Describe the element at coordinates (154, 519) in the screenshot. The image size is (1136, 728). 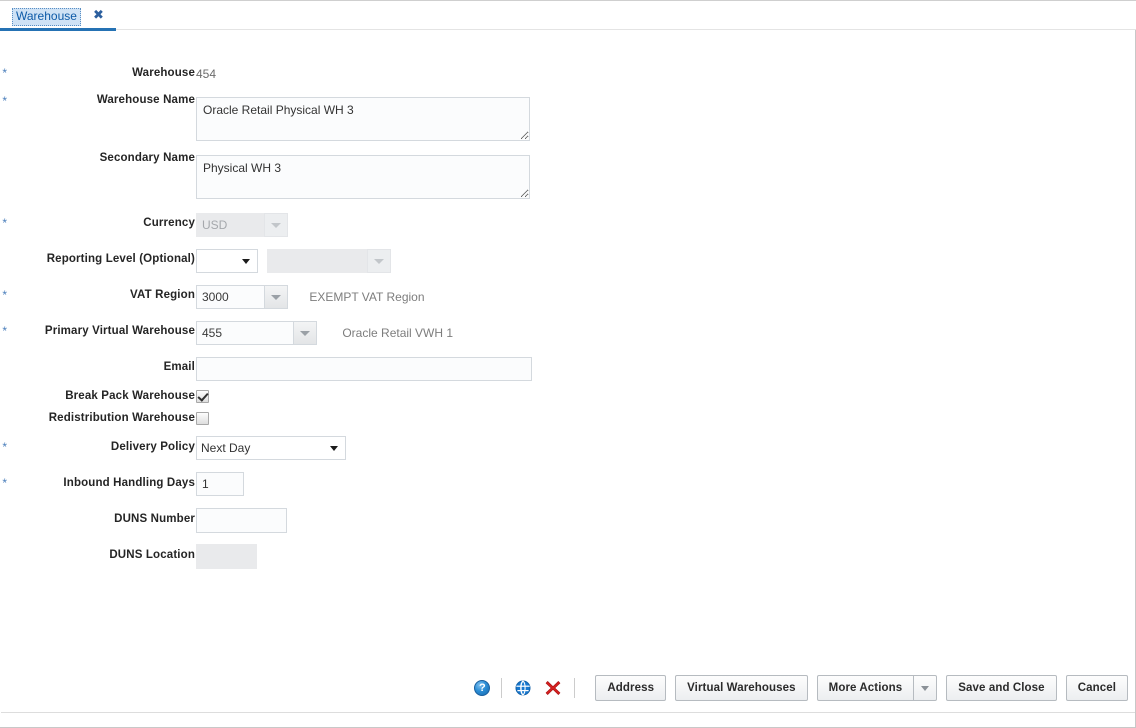
I see `label-duns-number: DUNS Number` at that location.